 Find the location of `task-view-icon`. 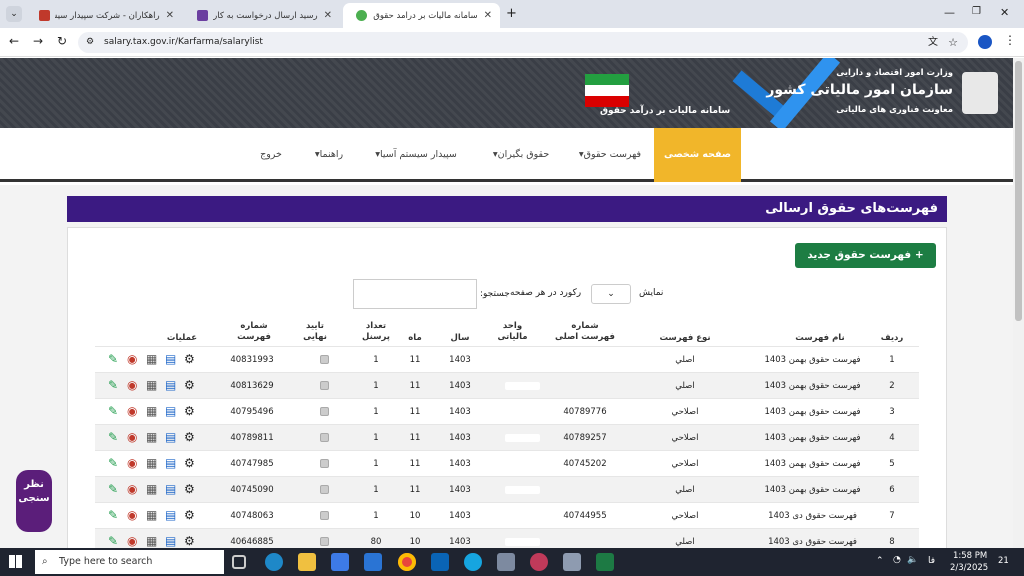

task-view-icon is located at coordinates (239, 562).